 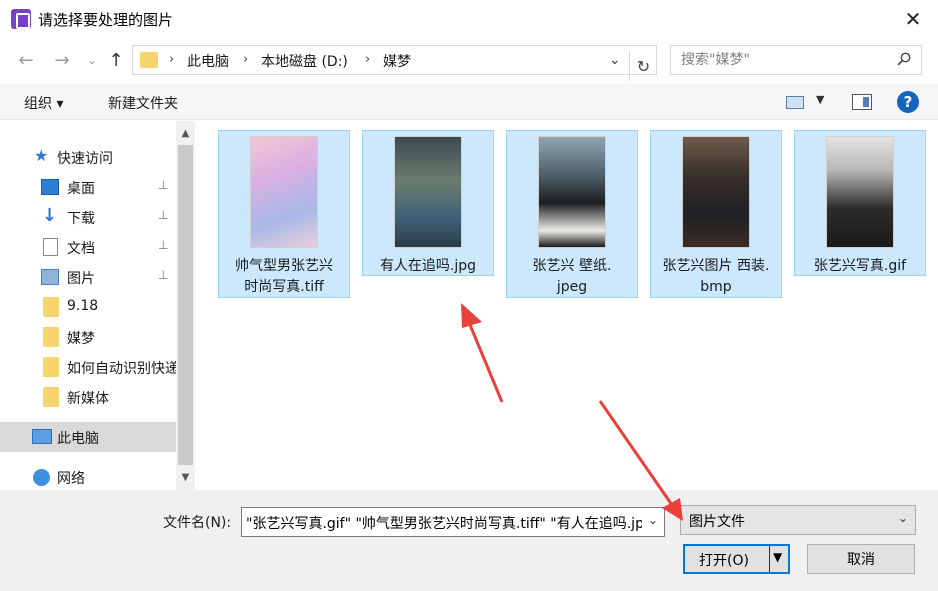 I want to click on file-item: 张艺兴图片 西装. bmp, so click(x=716, y=214).